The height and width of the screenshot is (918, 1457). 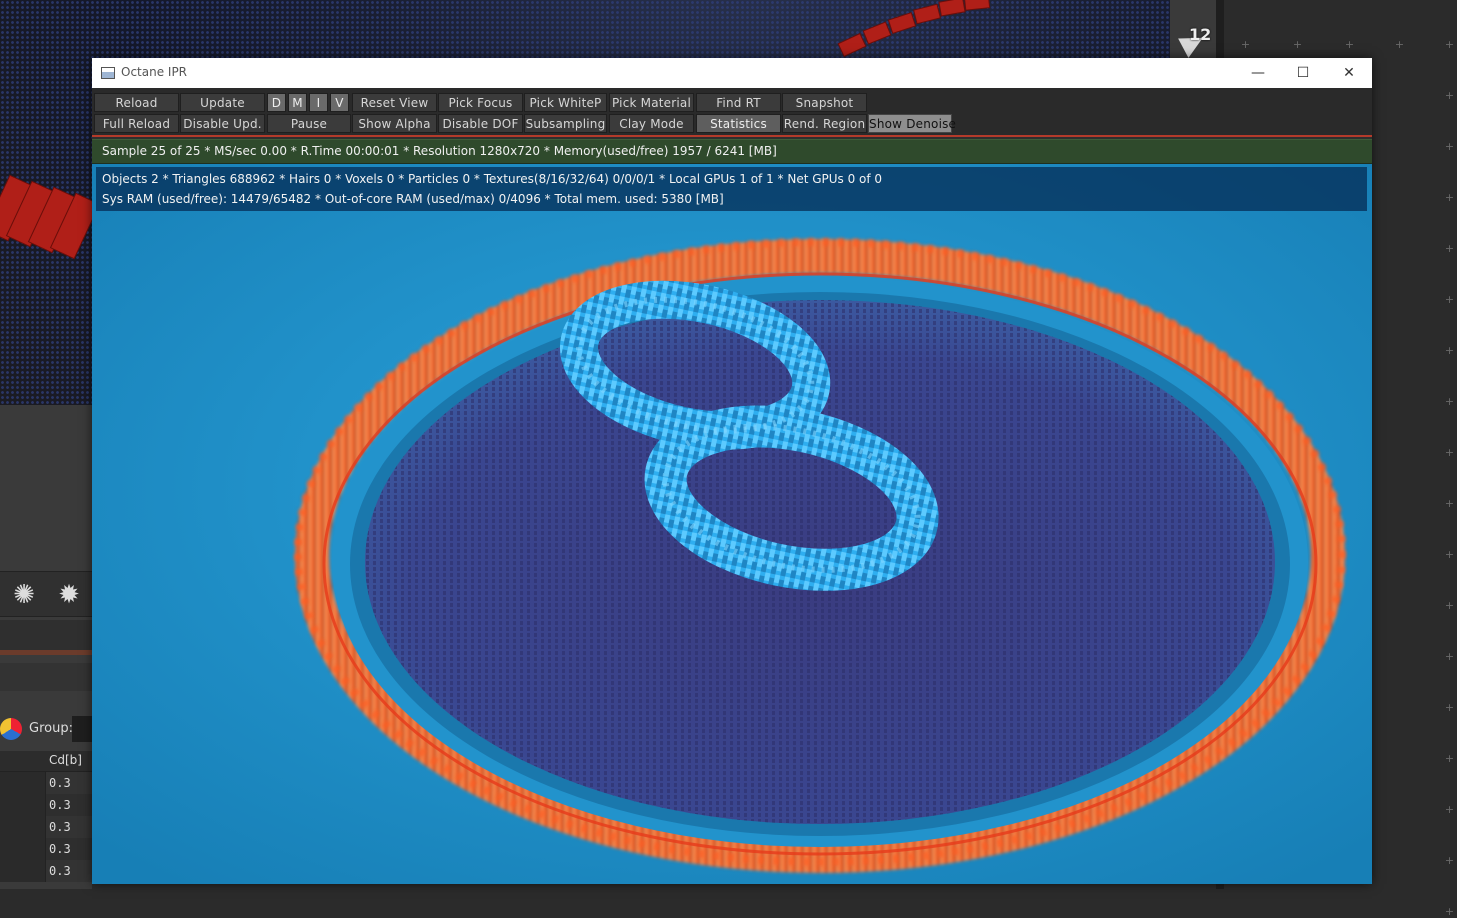 I want to click on show-denoise-button: Show Denoise, so click(x=912, y=123).